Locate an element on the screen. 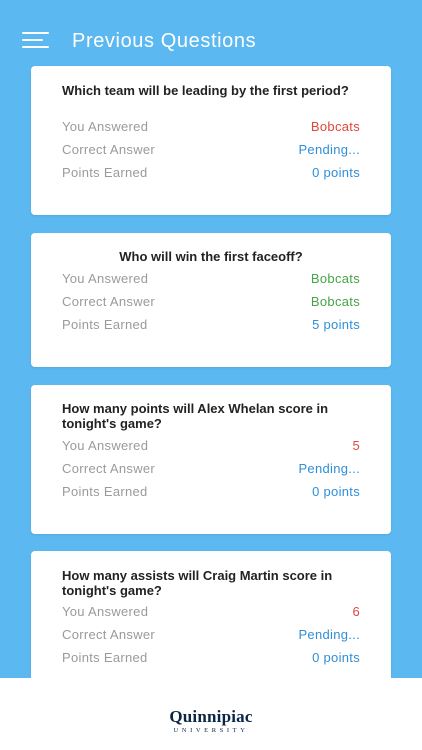 Image resolution: width=422 pixels, height=750 pixels. you-answered-value: 5 is located at coordinates (356, 445).